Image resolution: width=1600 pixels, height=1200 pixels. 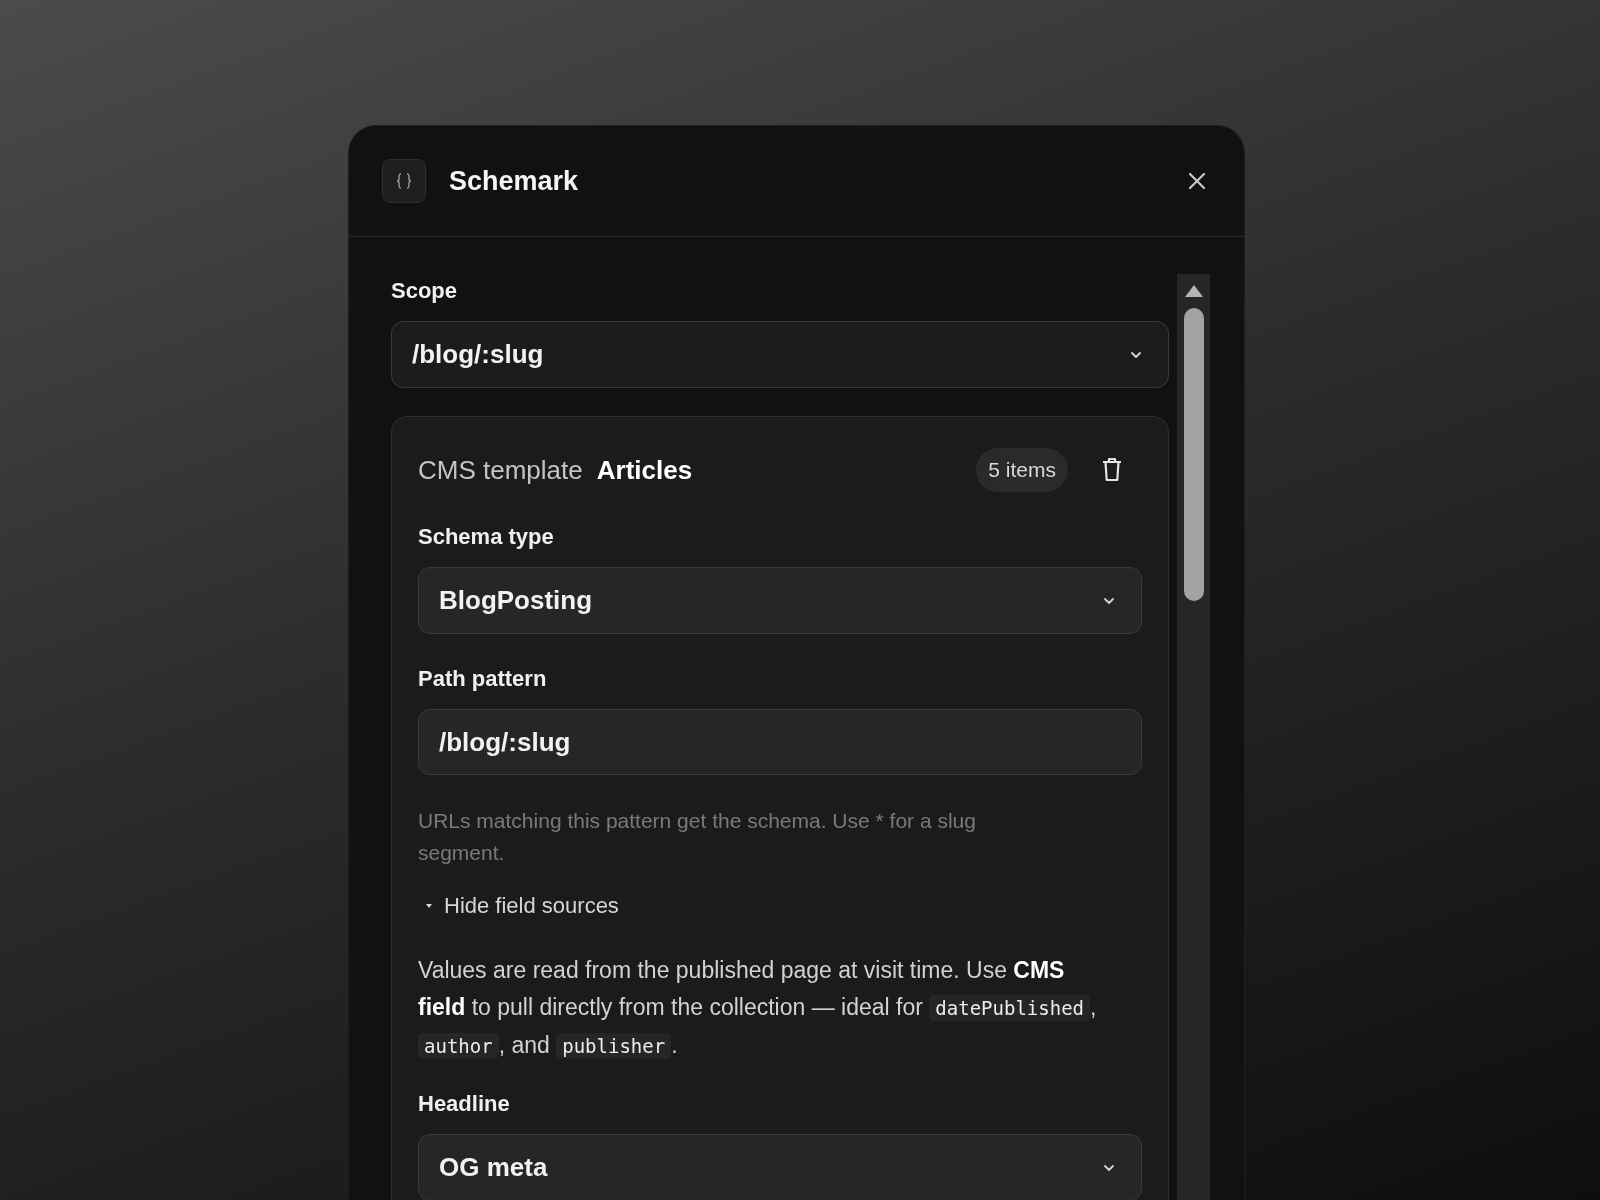 I want to click on item-count-badge: 5 items, so click(x=1022, y=470).